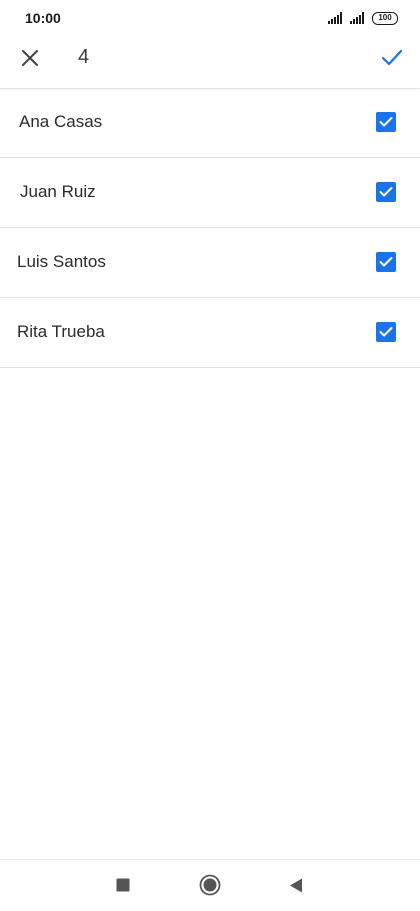  What do you see at coordinates (210, 333) in the screenshot?
I see `contact-row: Rita Trueba` at bounding box center [210, 333].